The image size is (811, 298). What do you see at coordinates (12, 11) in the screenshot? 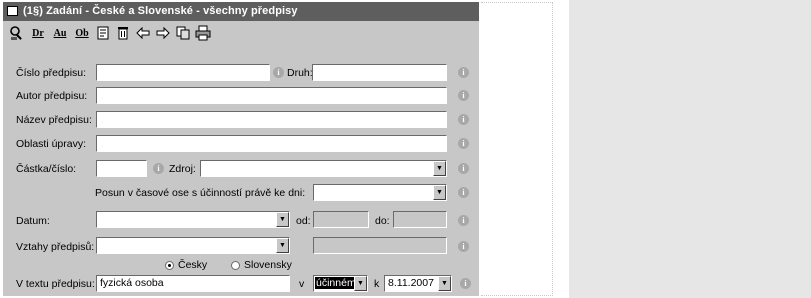
I see `window-system-icon` at bounding box center [12, 11].